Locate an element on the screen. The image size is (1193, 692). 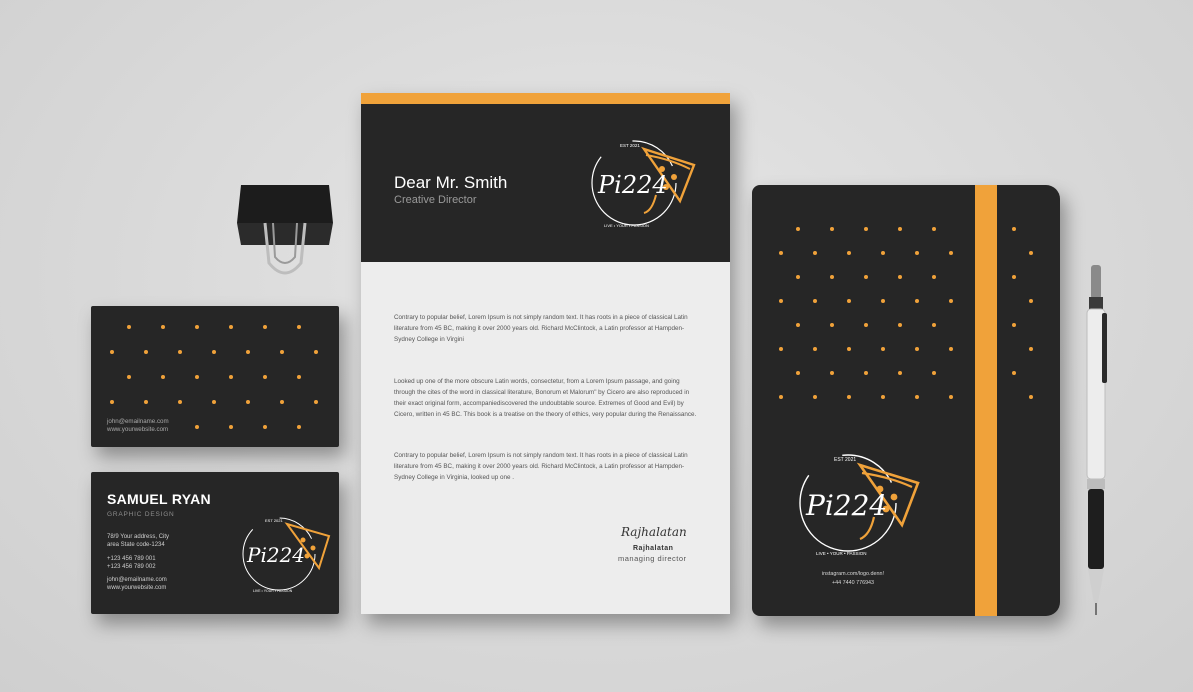
card-phones: +123 456 789 001 +123 456 789 002 is located at coordinates (131, 563).